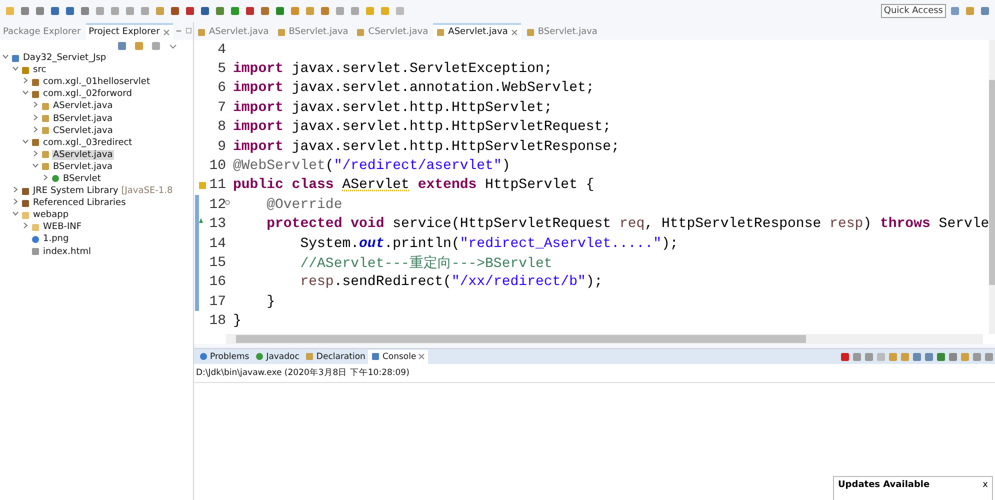  What do you see at coordinates (217, 302) in the screenshot?
I see `line-number: 17` at bounding box center [217, 302].